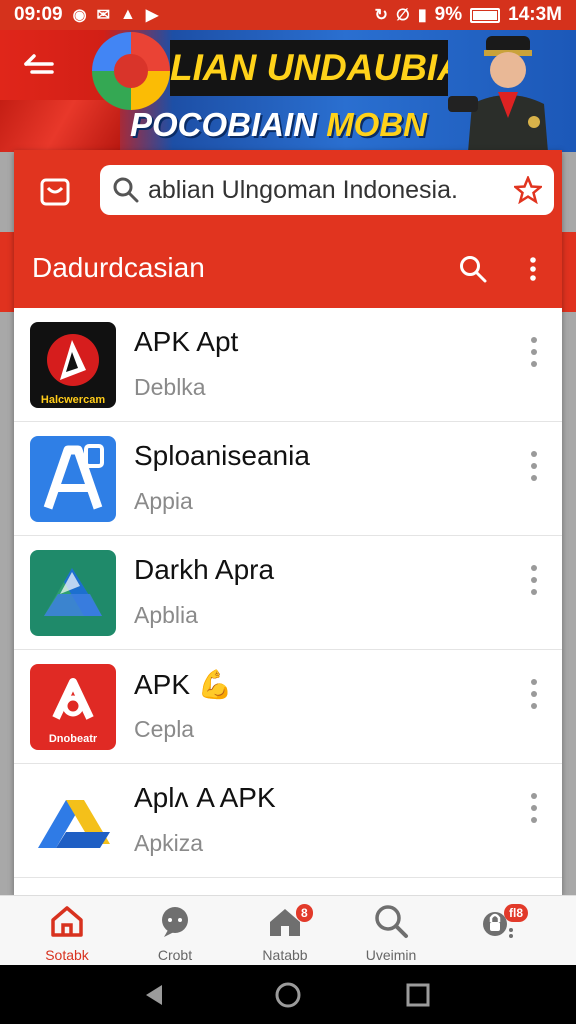 The image size is (576, 1024). I want to click on signal-icon: ▮, so click(422, 15).